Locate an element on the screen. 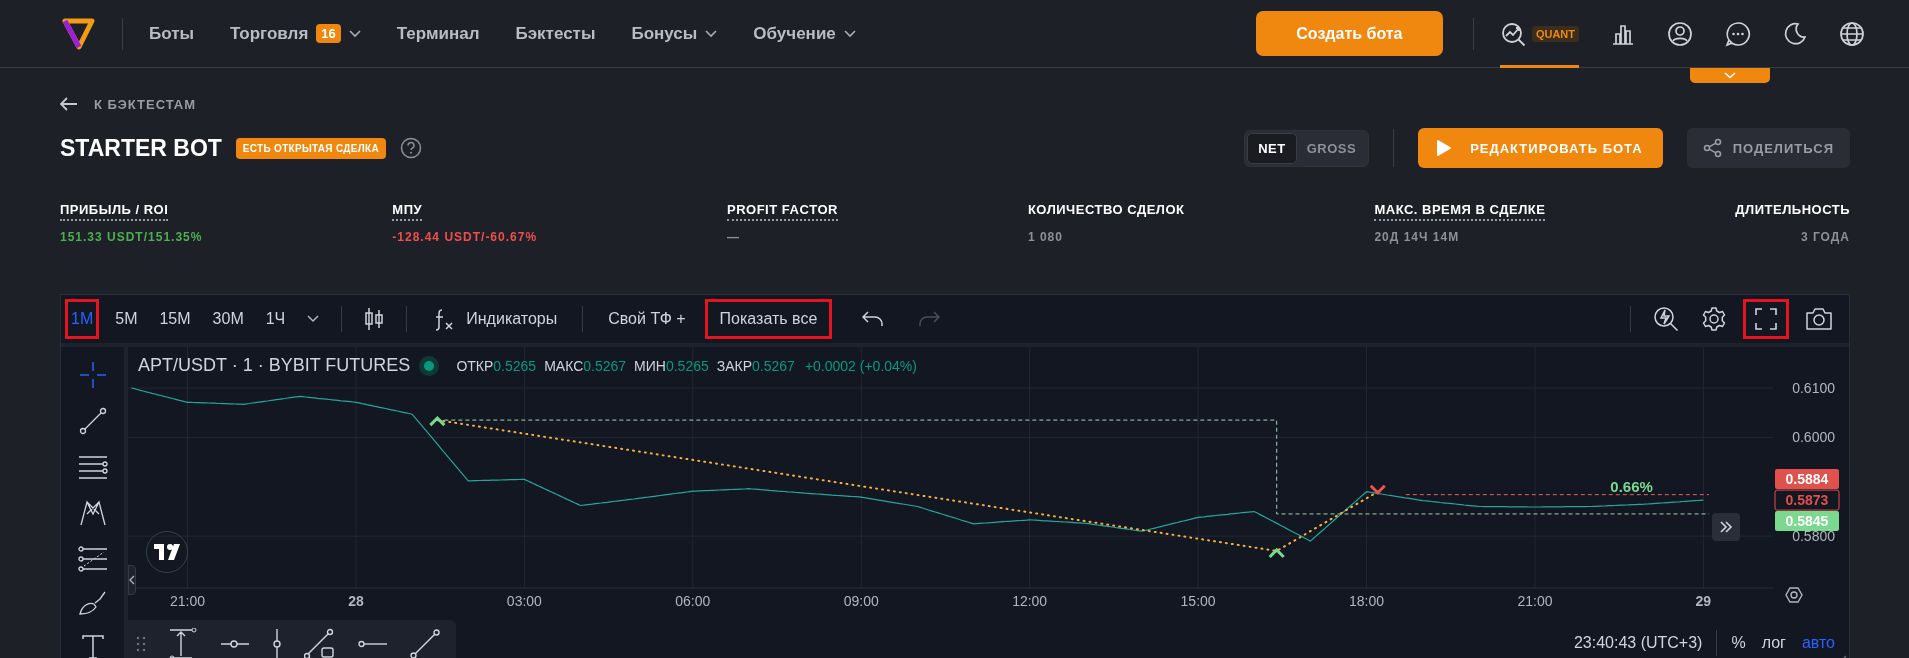 This screenshot has height=658, width=1909. collapse-handle is located at coordinates (132, 580).